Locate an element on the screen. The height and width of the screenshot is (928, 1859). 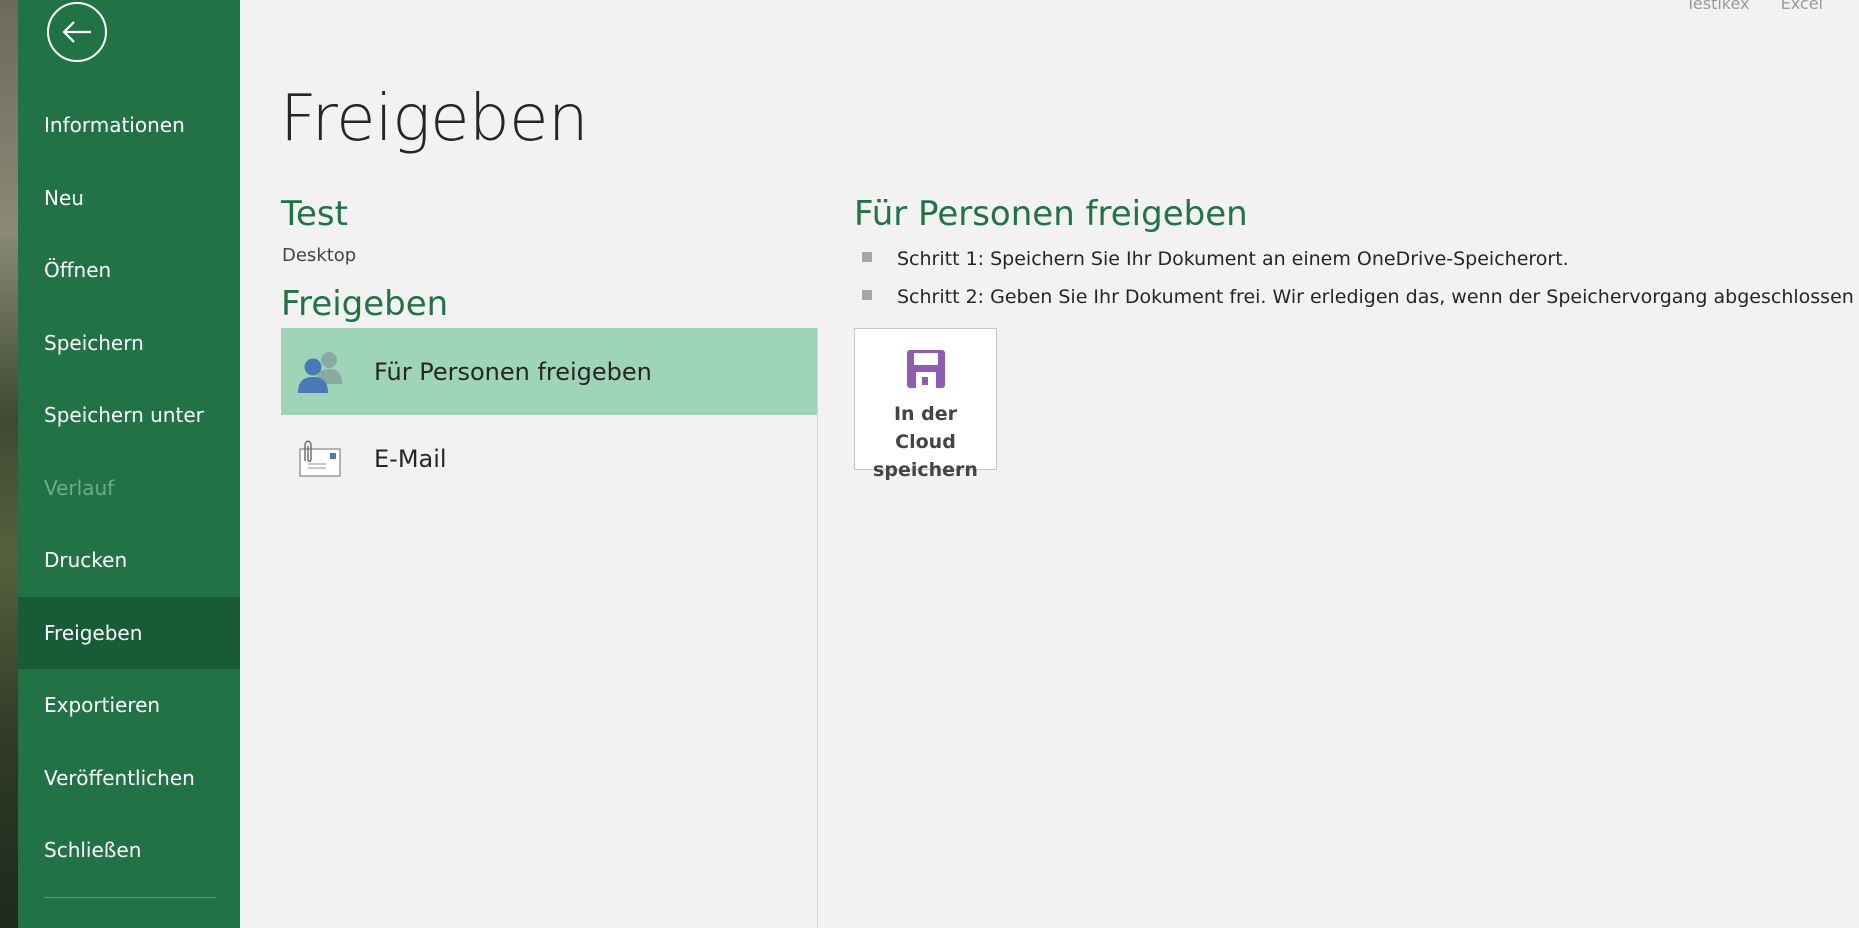
title-bar-info: Testikex Excel is located at coordinates (1741, 6).